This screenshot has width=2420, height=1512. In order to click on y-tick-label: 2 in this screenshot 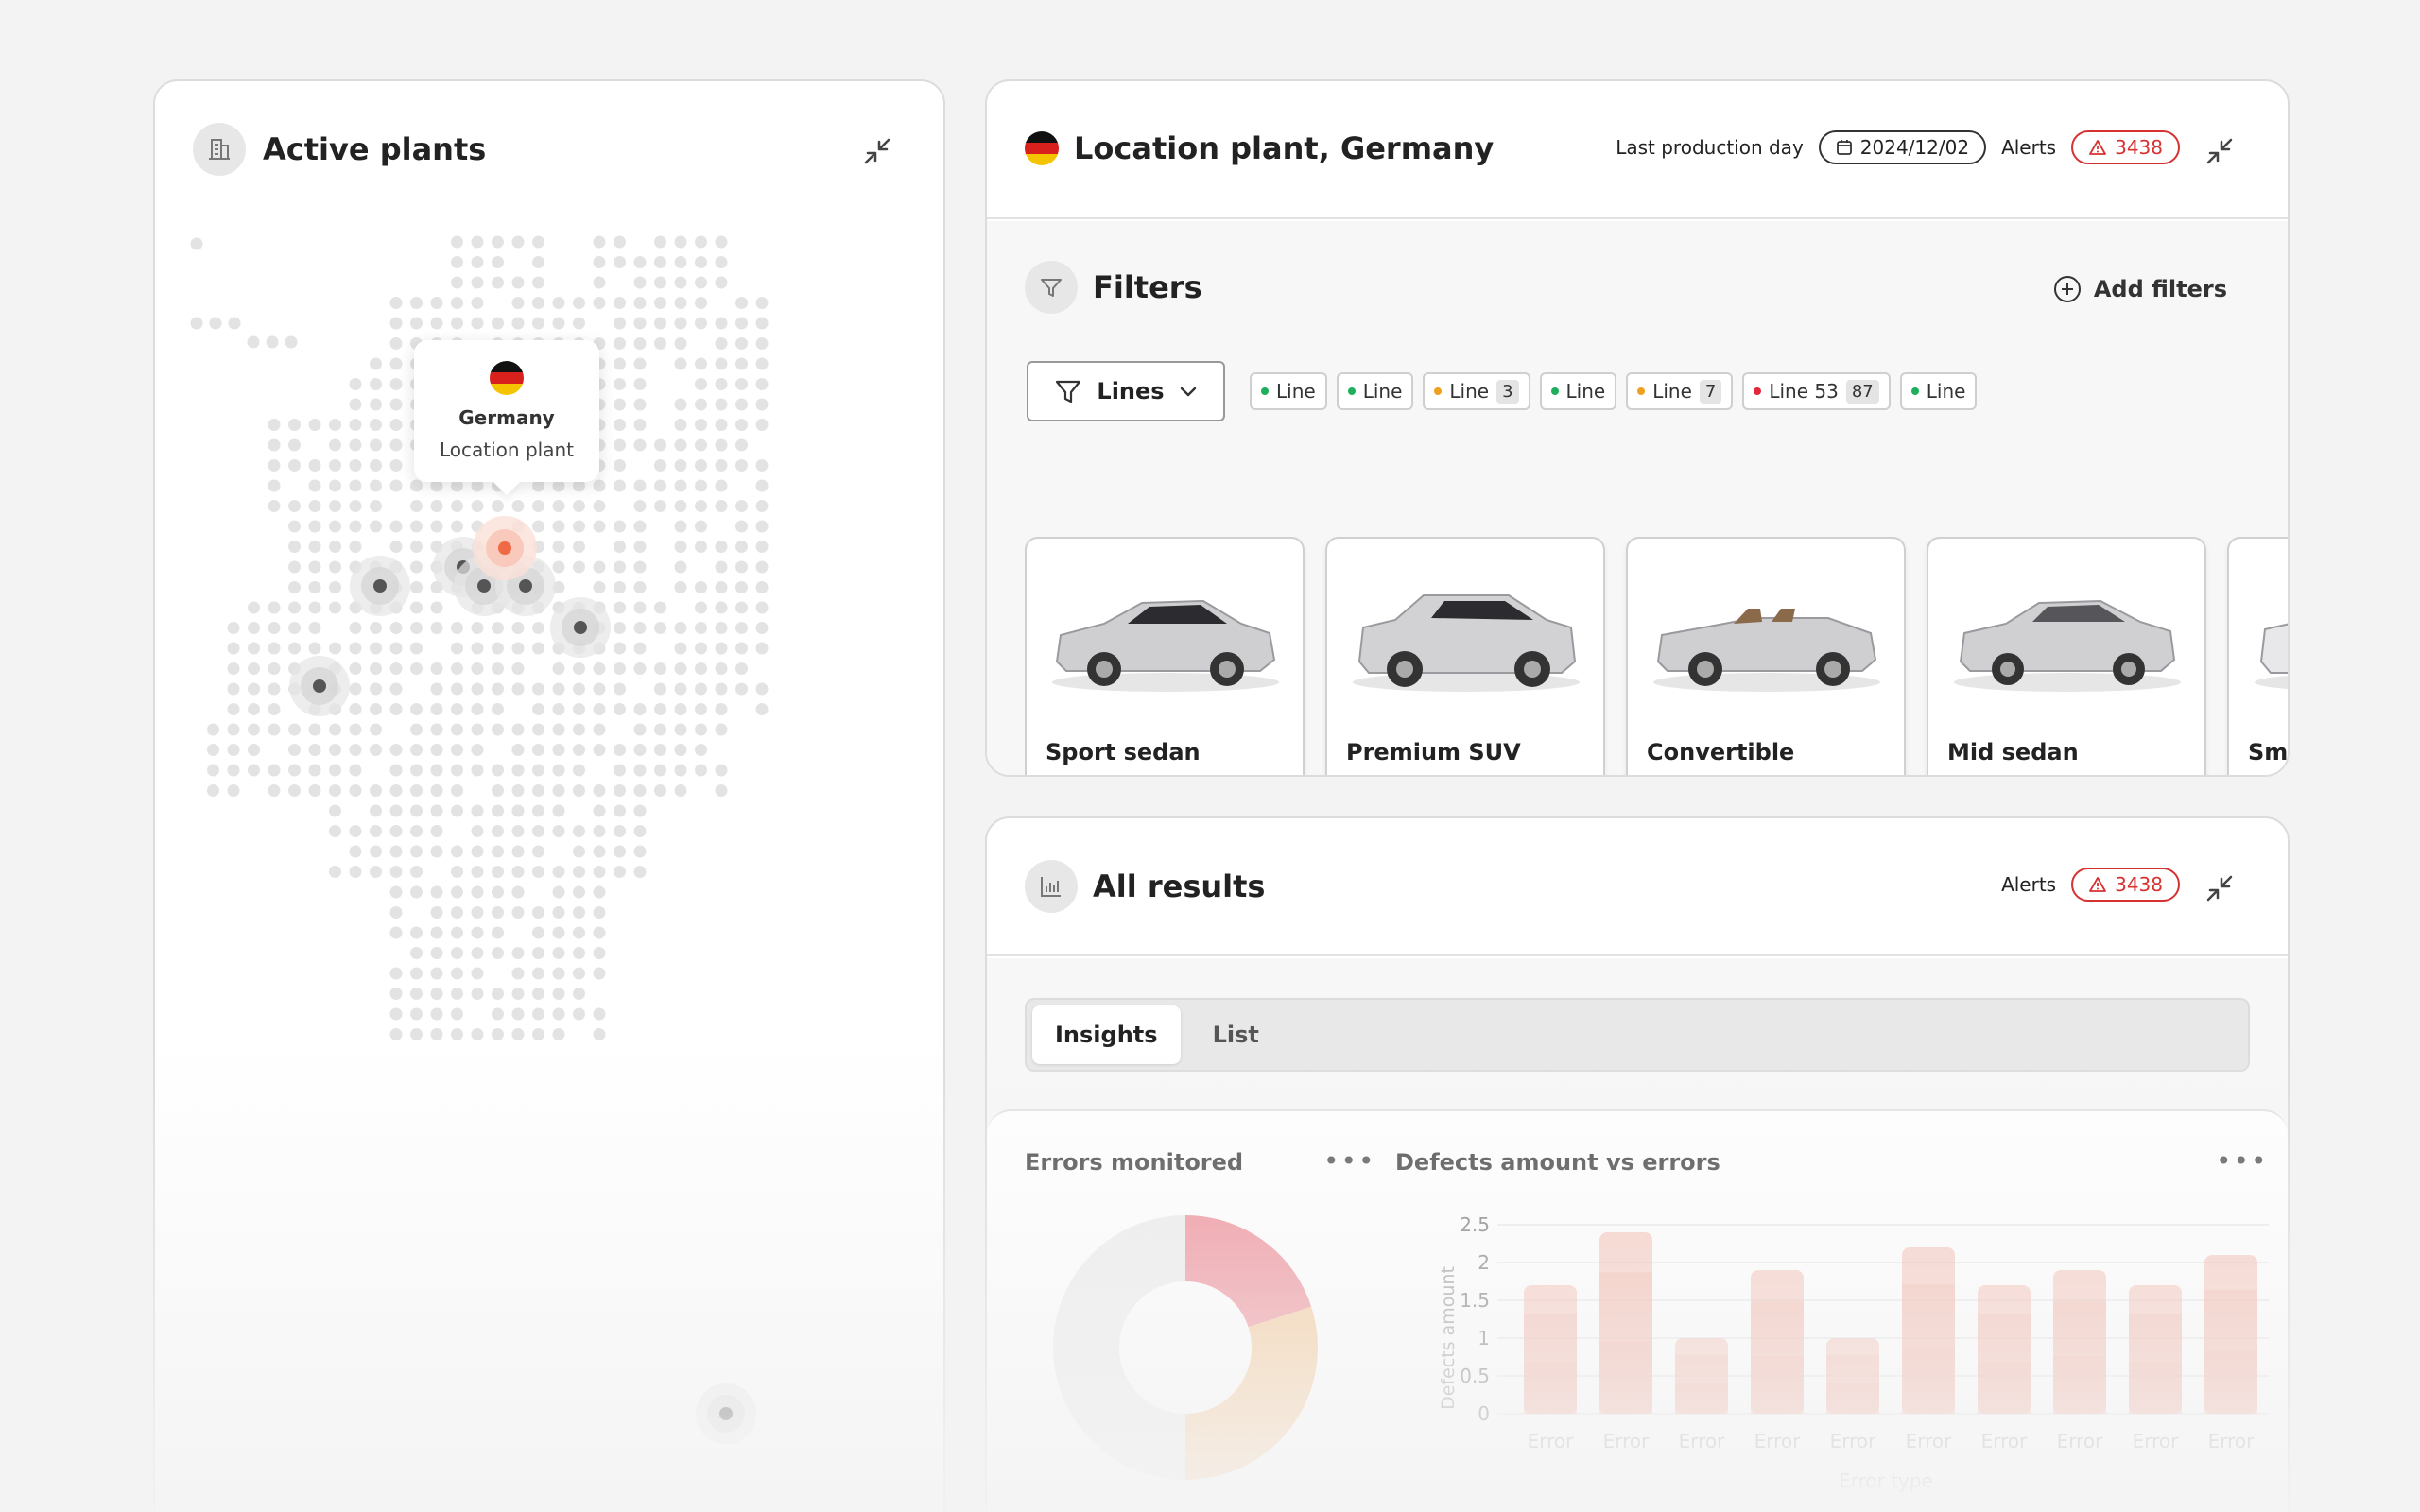, I will do `click(1484, 1262)`.